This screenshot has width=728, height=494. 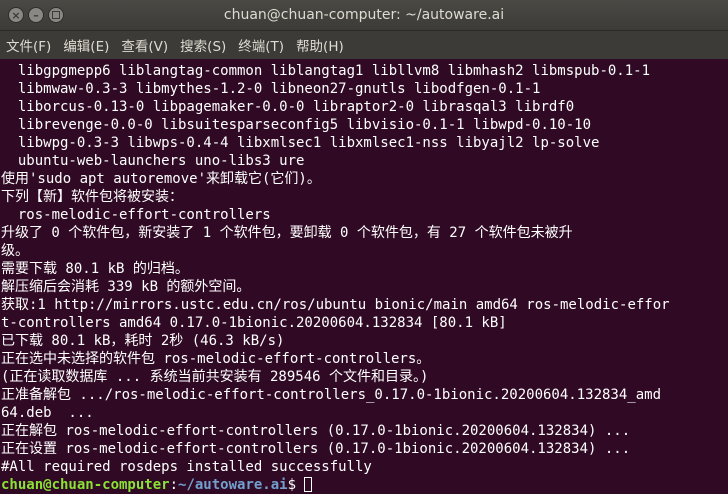 I want to click on menu-search: 搜索(S), so click(x=203, y=45).